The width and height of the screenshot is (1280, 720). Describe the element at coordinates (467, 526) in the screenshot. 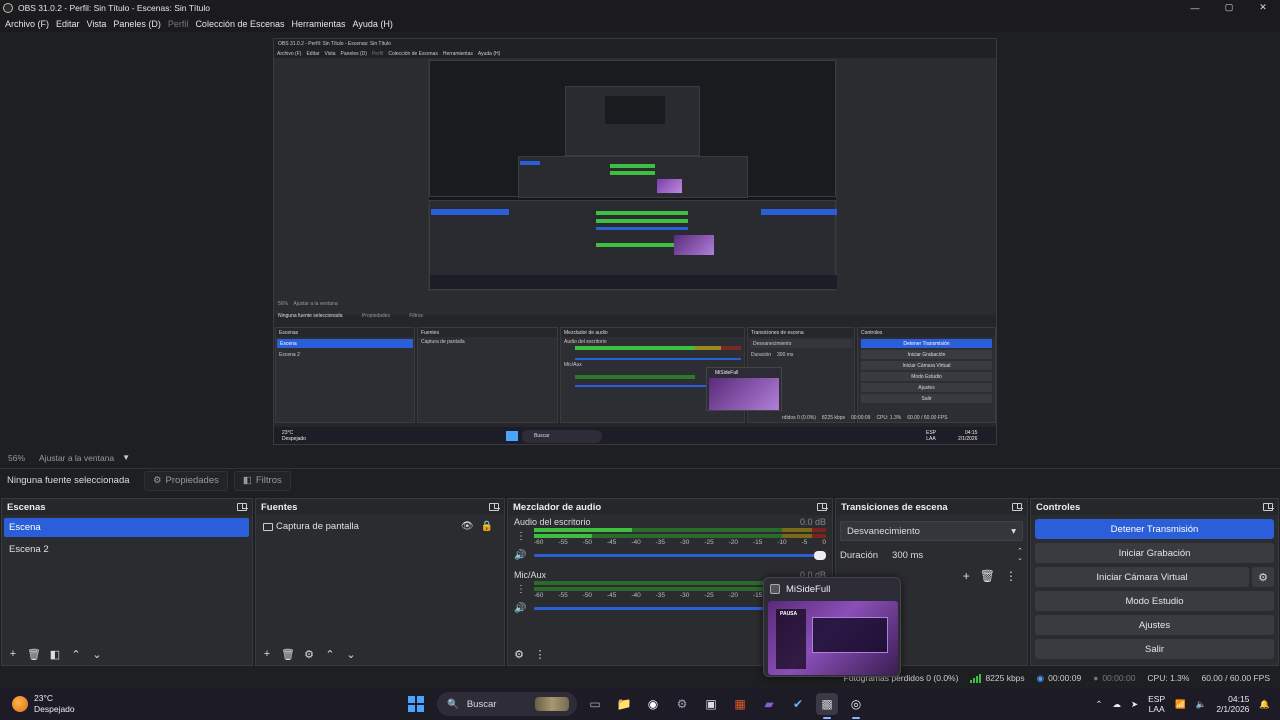

I see `eye-icon: 👁` at that location.